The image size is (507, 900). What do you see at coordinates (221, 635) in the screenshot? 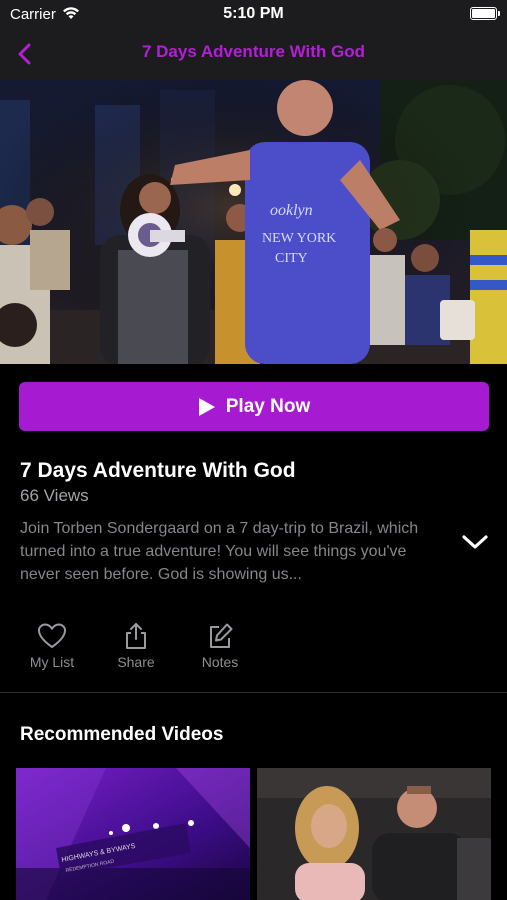
I see `edit-icon` at bounding box center [221, 635].